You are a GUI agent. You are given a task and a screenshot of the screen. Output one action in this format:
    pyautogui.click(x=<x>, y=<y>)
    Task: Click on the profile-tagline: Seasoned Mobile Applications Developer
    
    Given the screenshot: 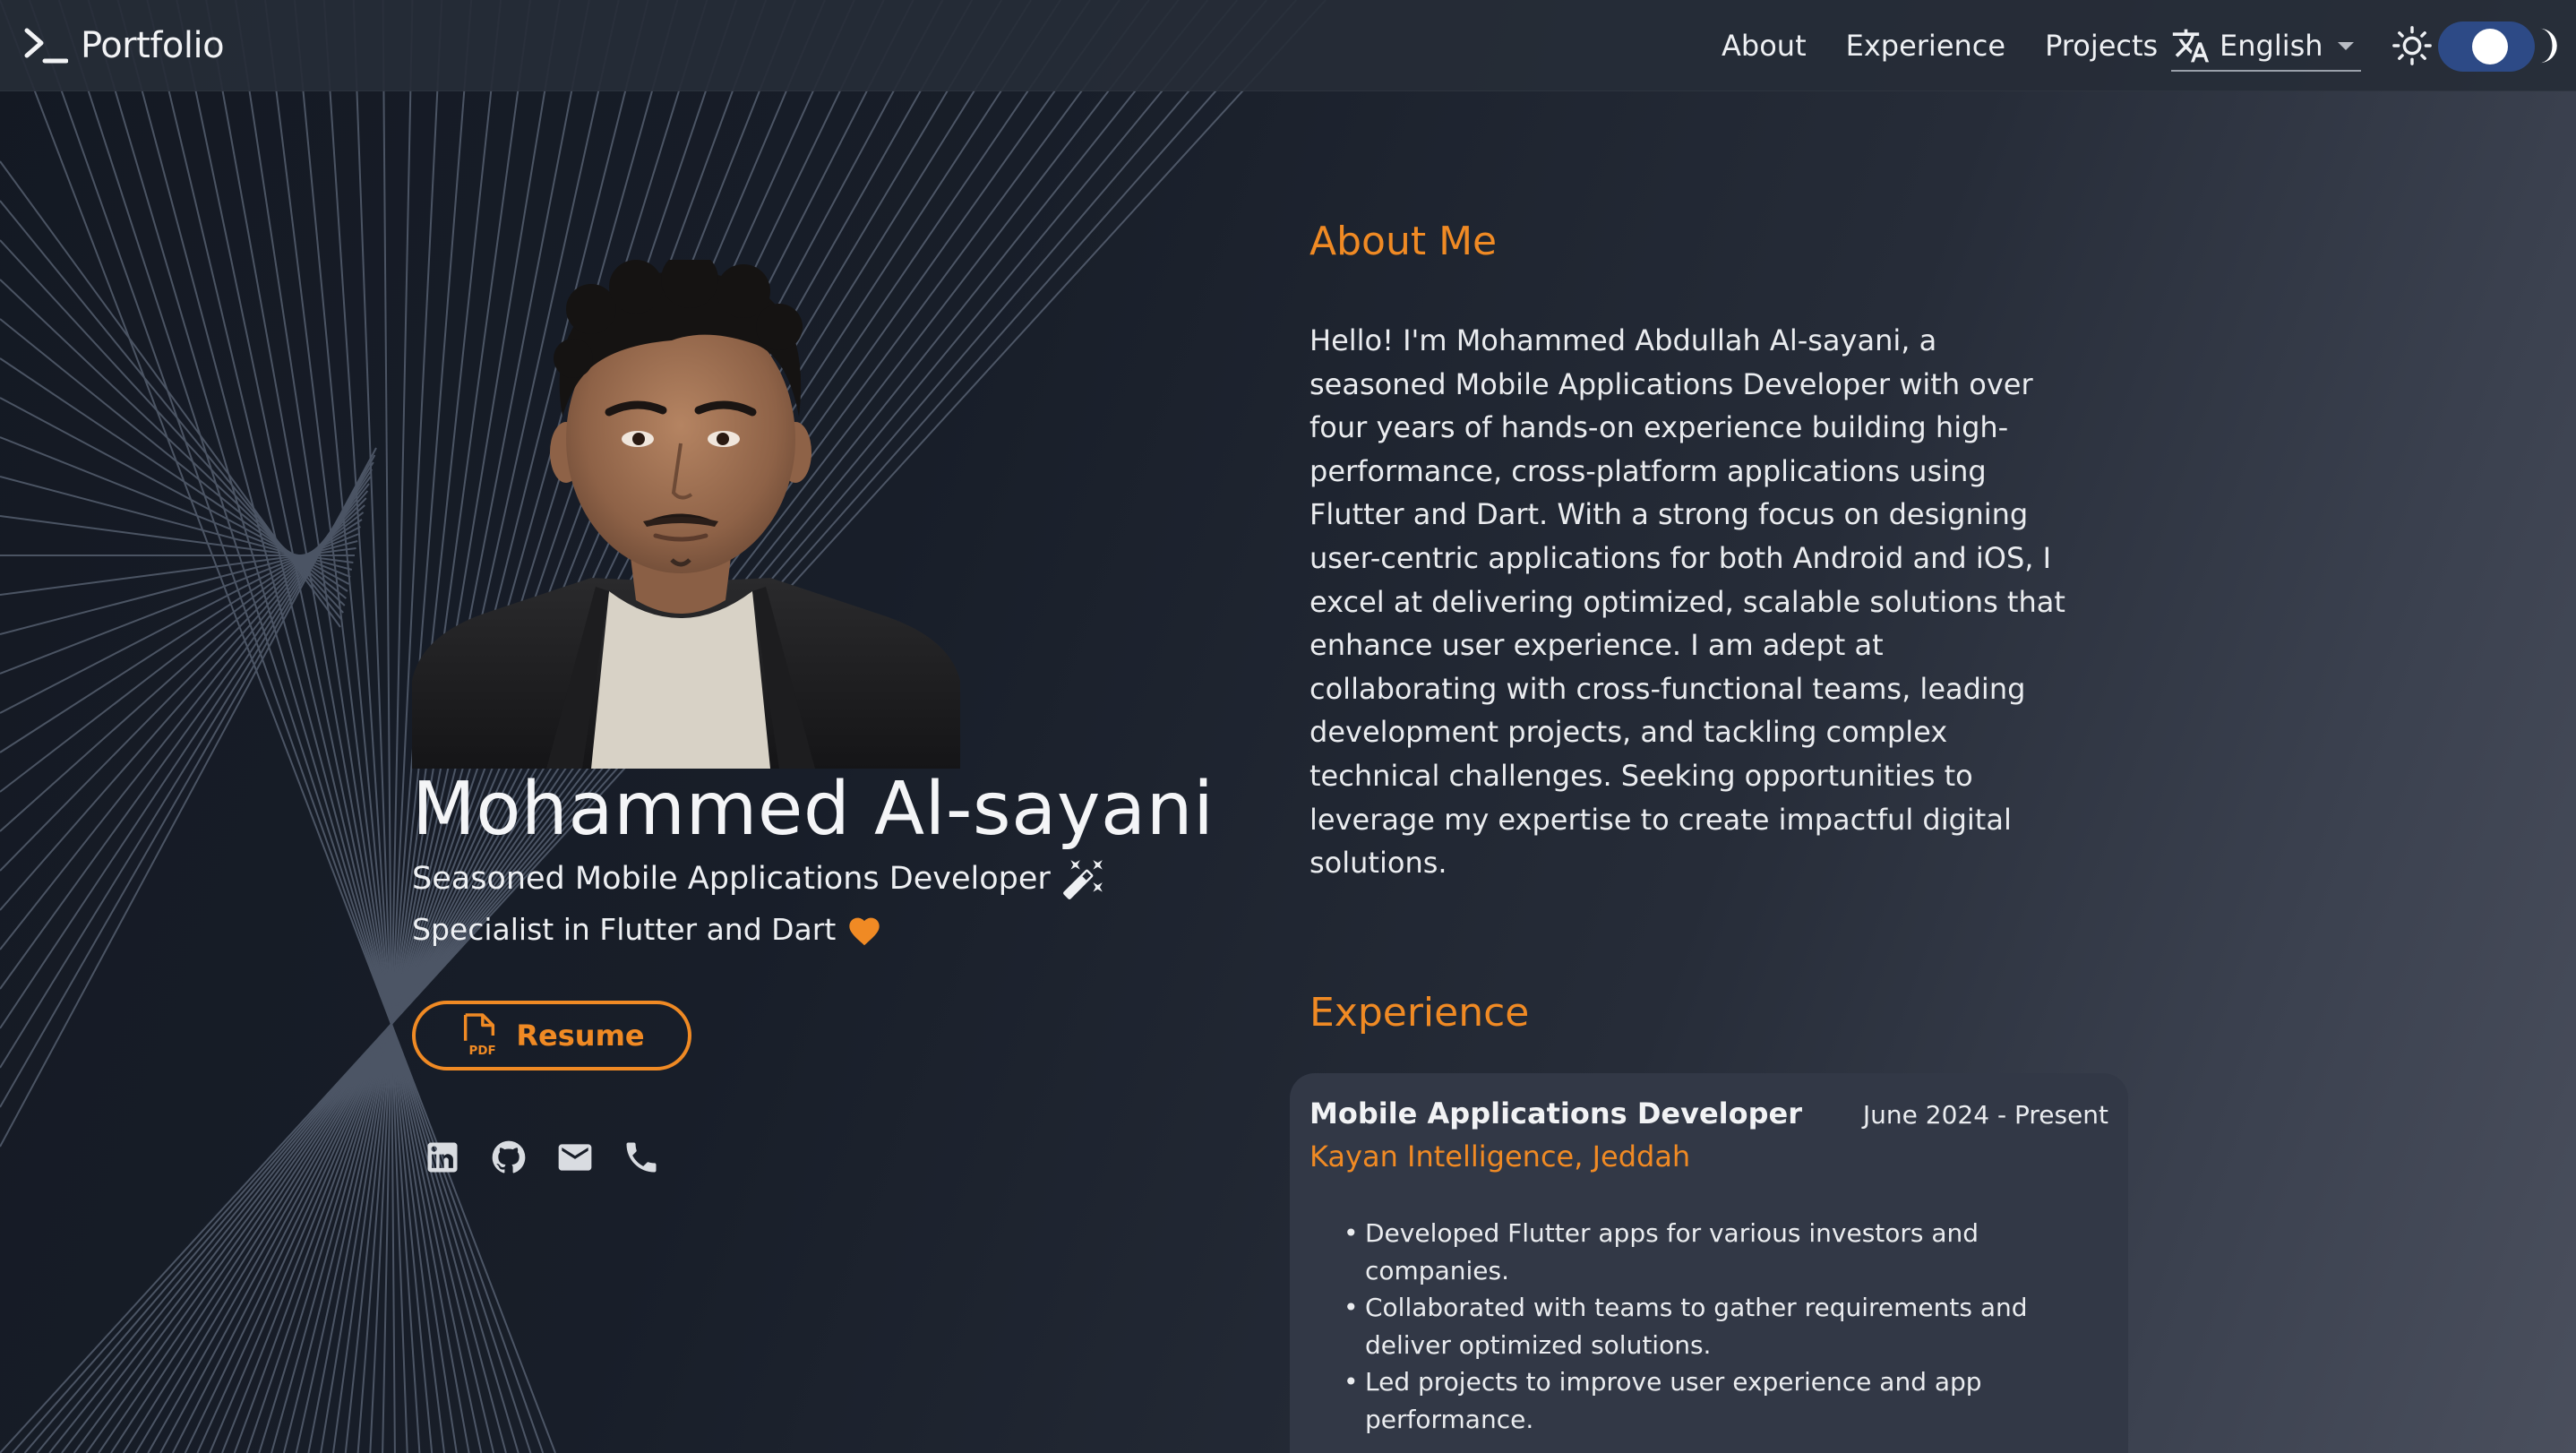 What is the action you would take?
    pyautogui.click(x=759, y=879)
    